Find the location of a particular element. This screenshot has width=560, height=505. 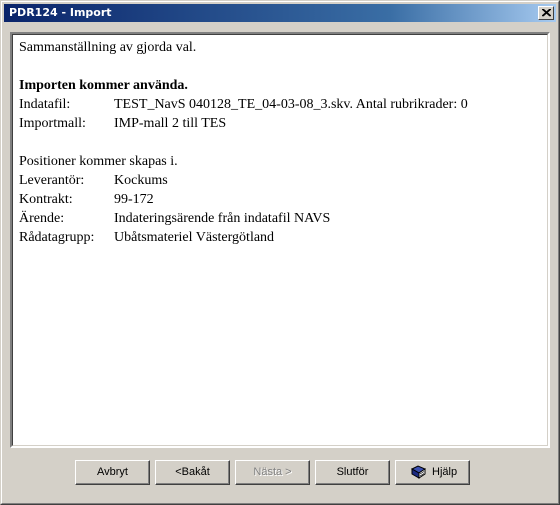

summary-intro: Sammanställning av gjorda val. is located at coordinates (108, 47).